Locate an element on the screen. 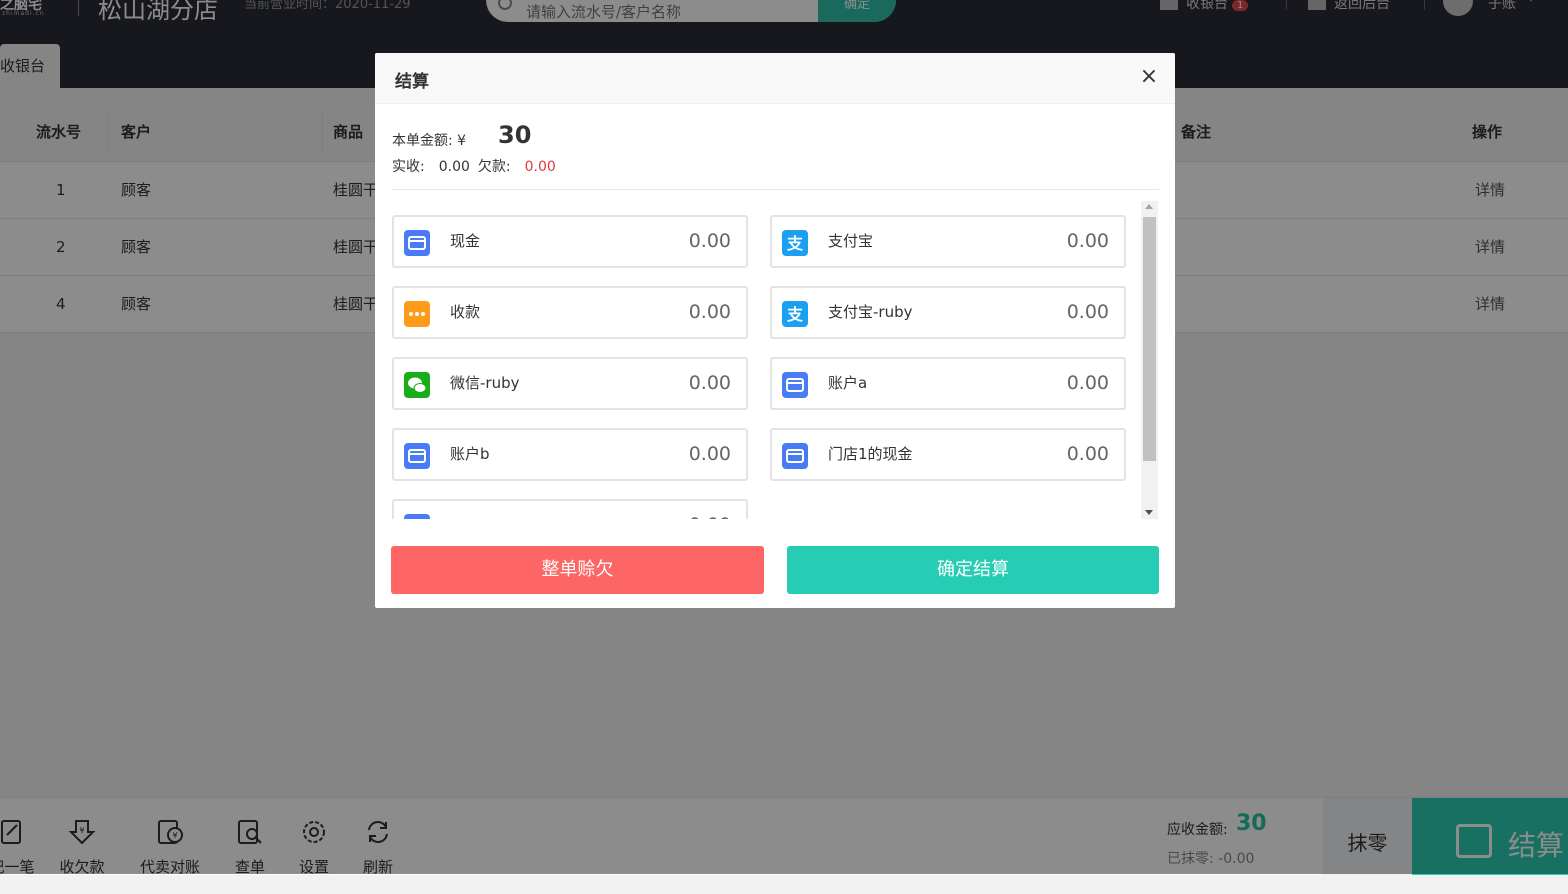 This screenshot has width=1568, height=894. payment-method-name: 现金 is located at coordinates (465, 241).